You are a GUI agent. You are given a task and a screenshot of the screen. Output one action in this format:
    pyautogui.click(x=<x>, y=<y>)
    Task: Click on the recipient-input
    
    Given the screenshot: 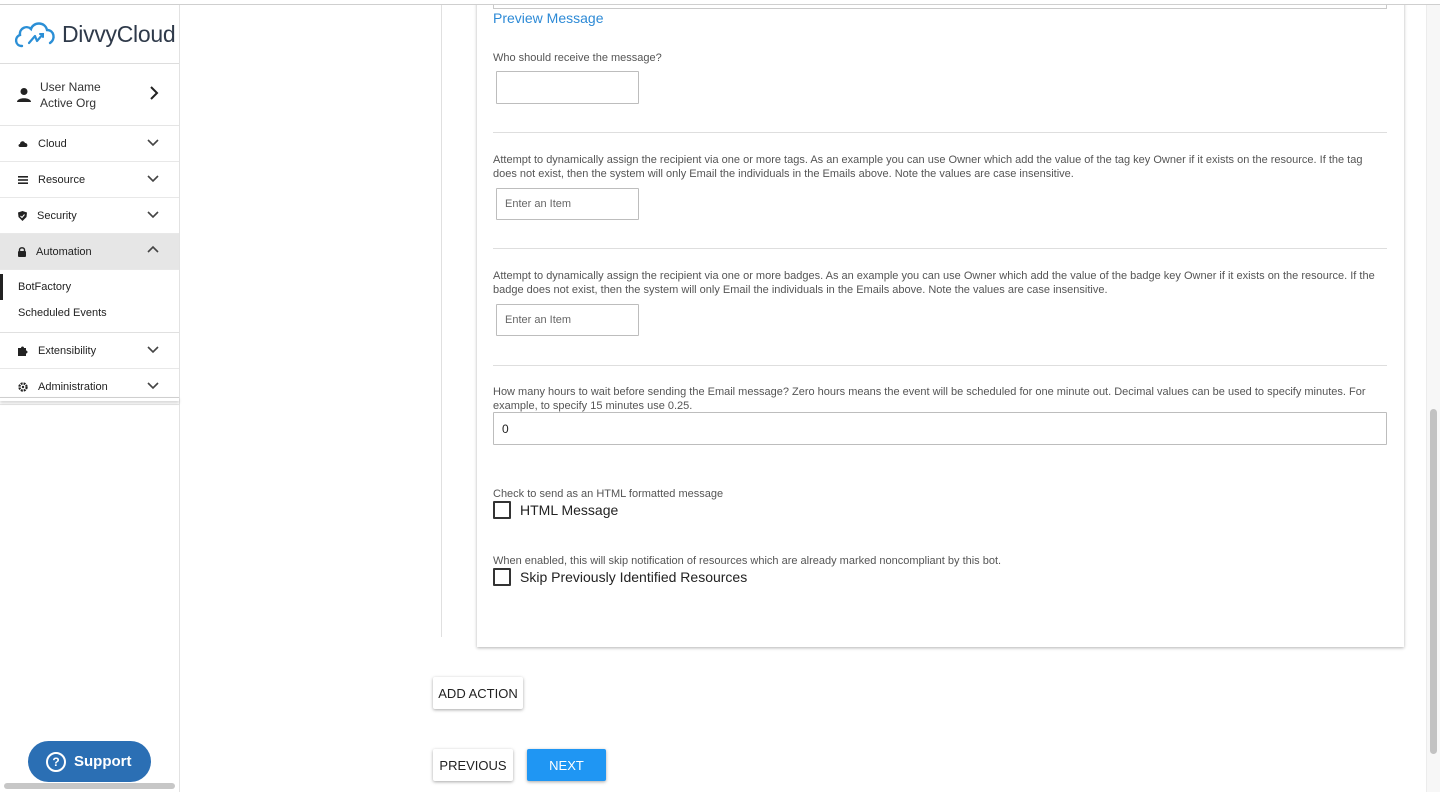 What is the action you would take?
    pyautogui.click(x=567, y=87)
    